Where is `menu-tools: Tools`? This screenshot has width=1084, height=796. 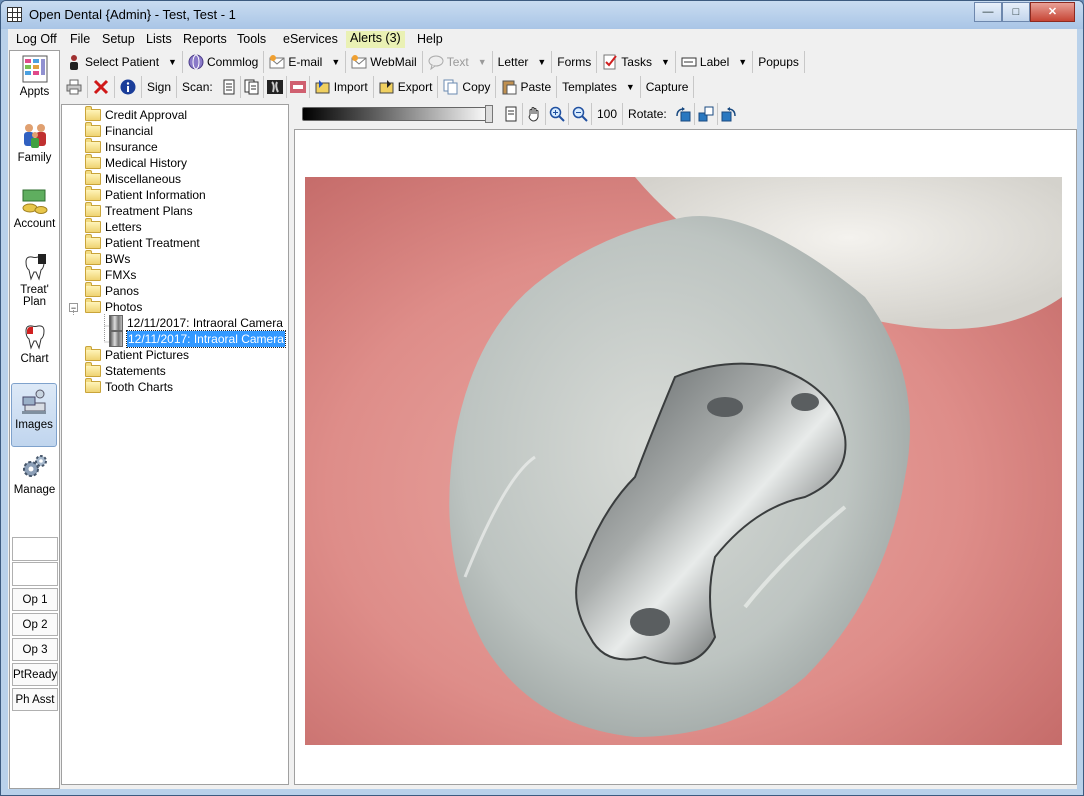 menu-tools: Tools is located at coordinates (251, 39).